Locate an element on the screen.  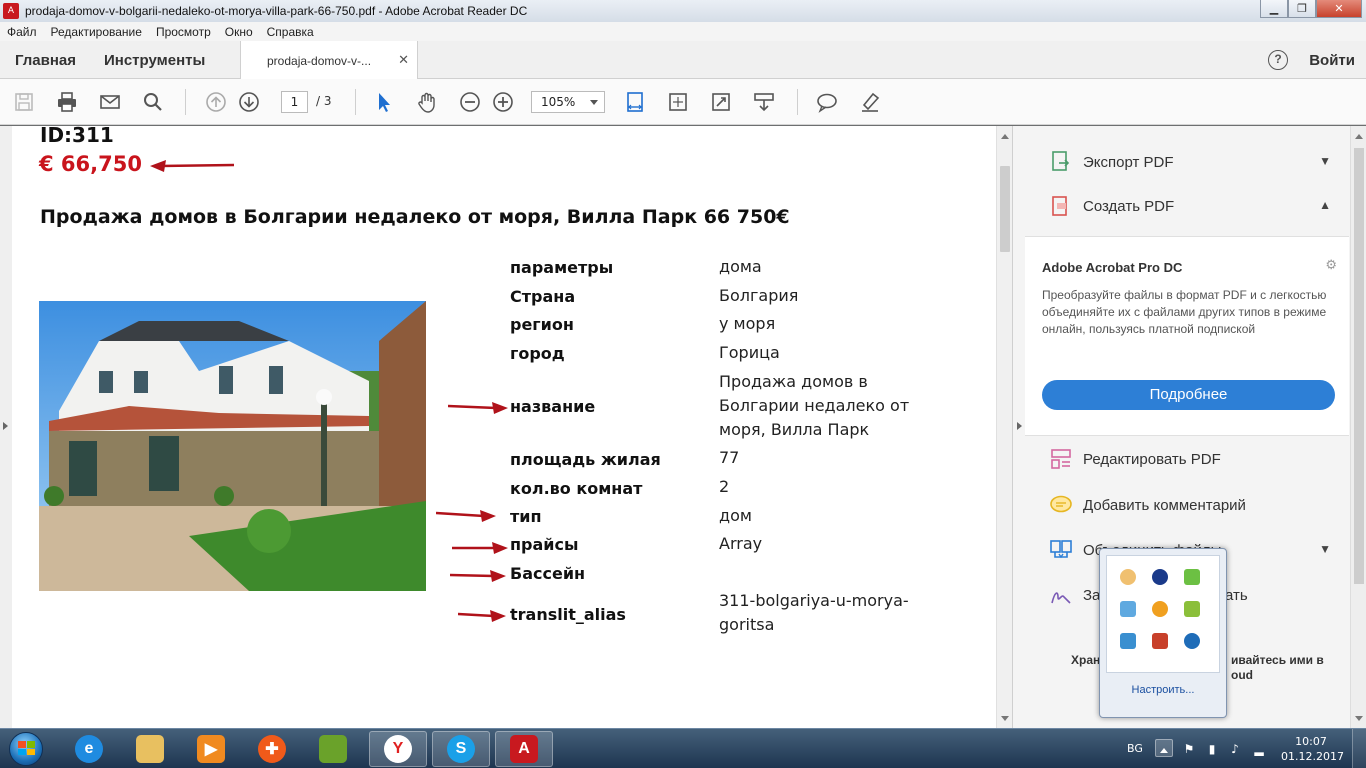
spec-key: город is located at coordinates (537, 353).